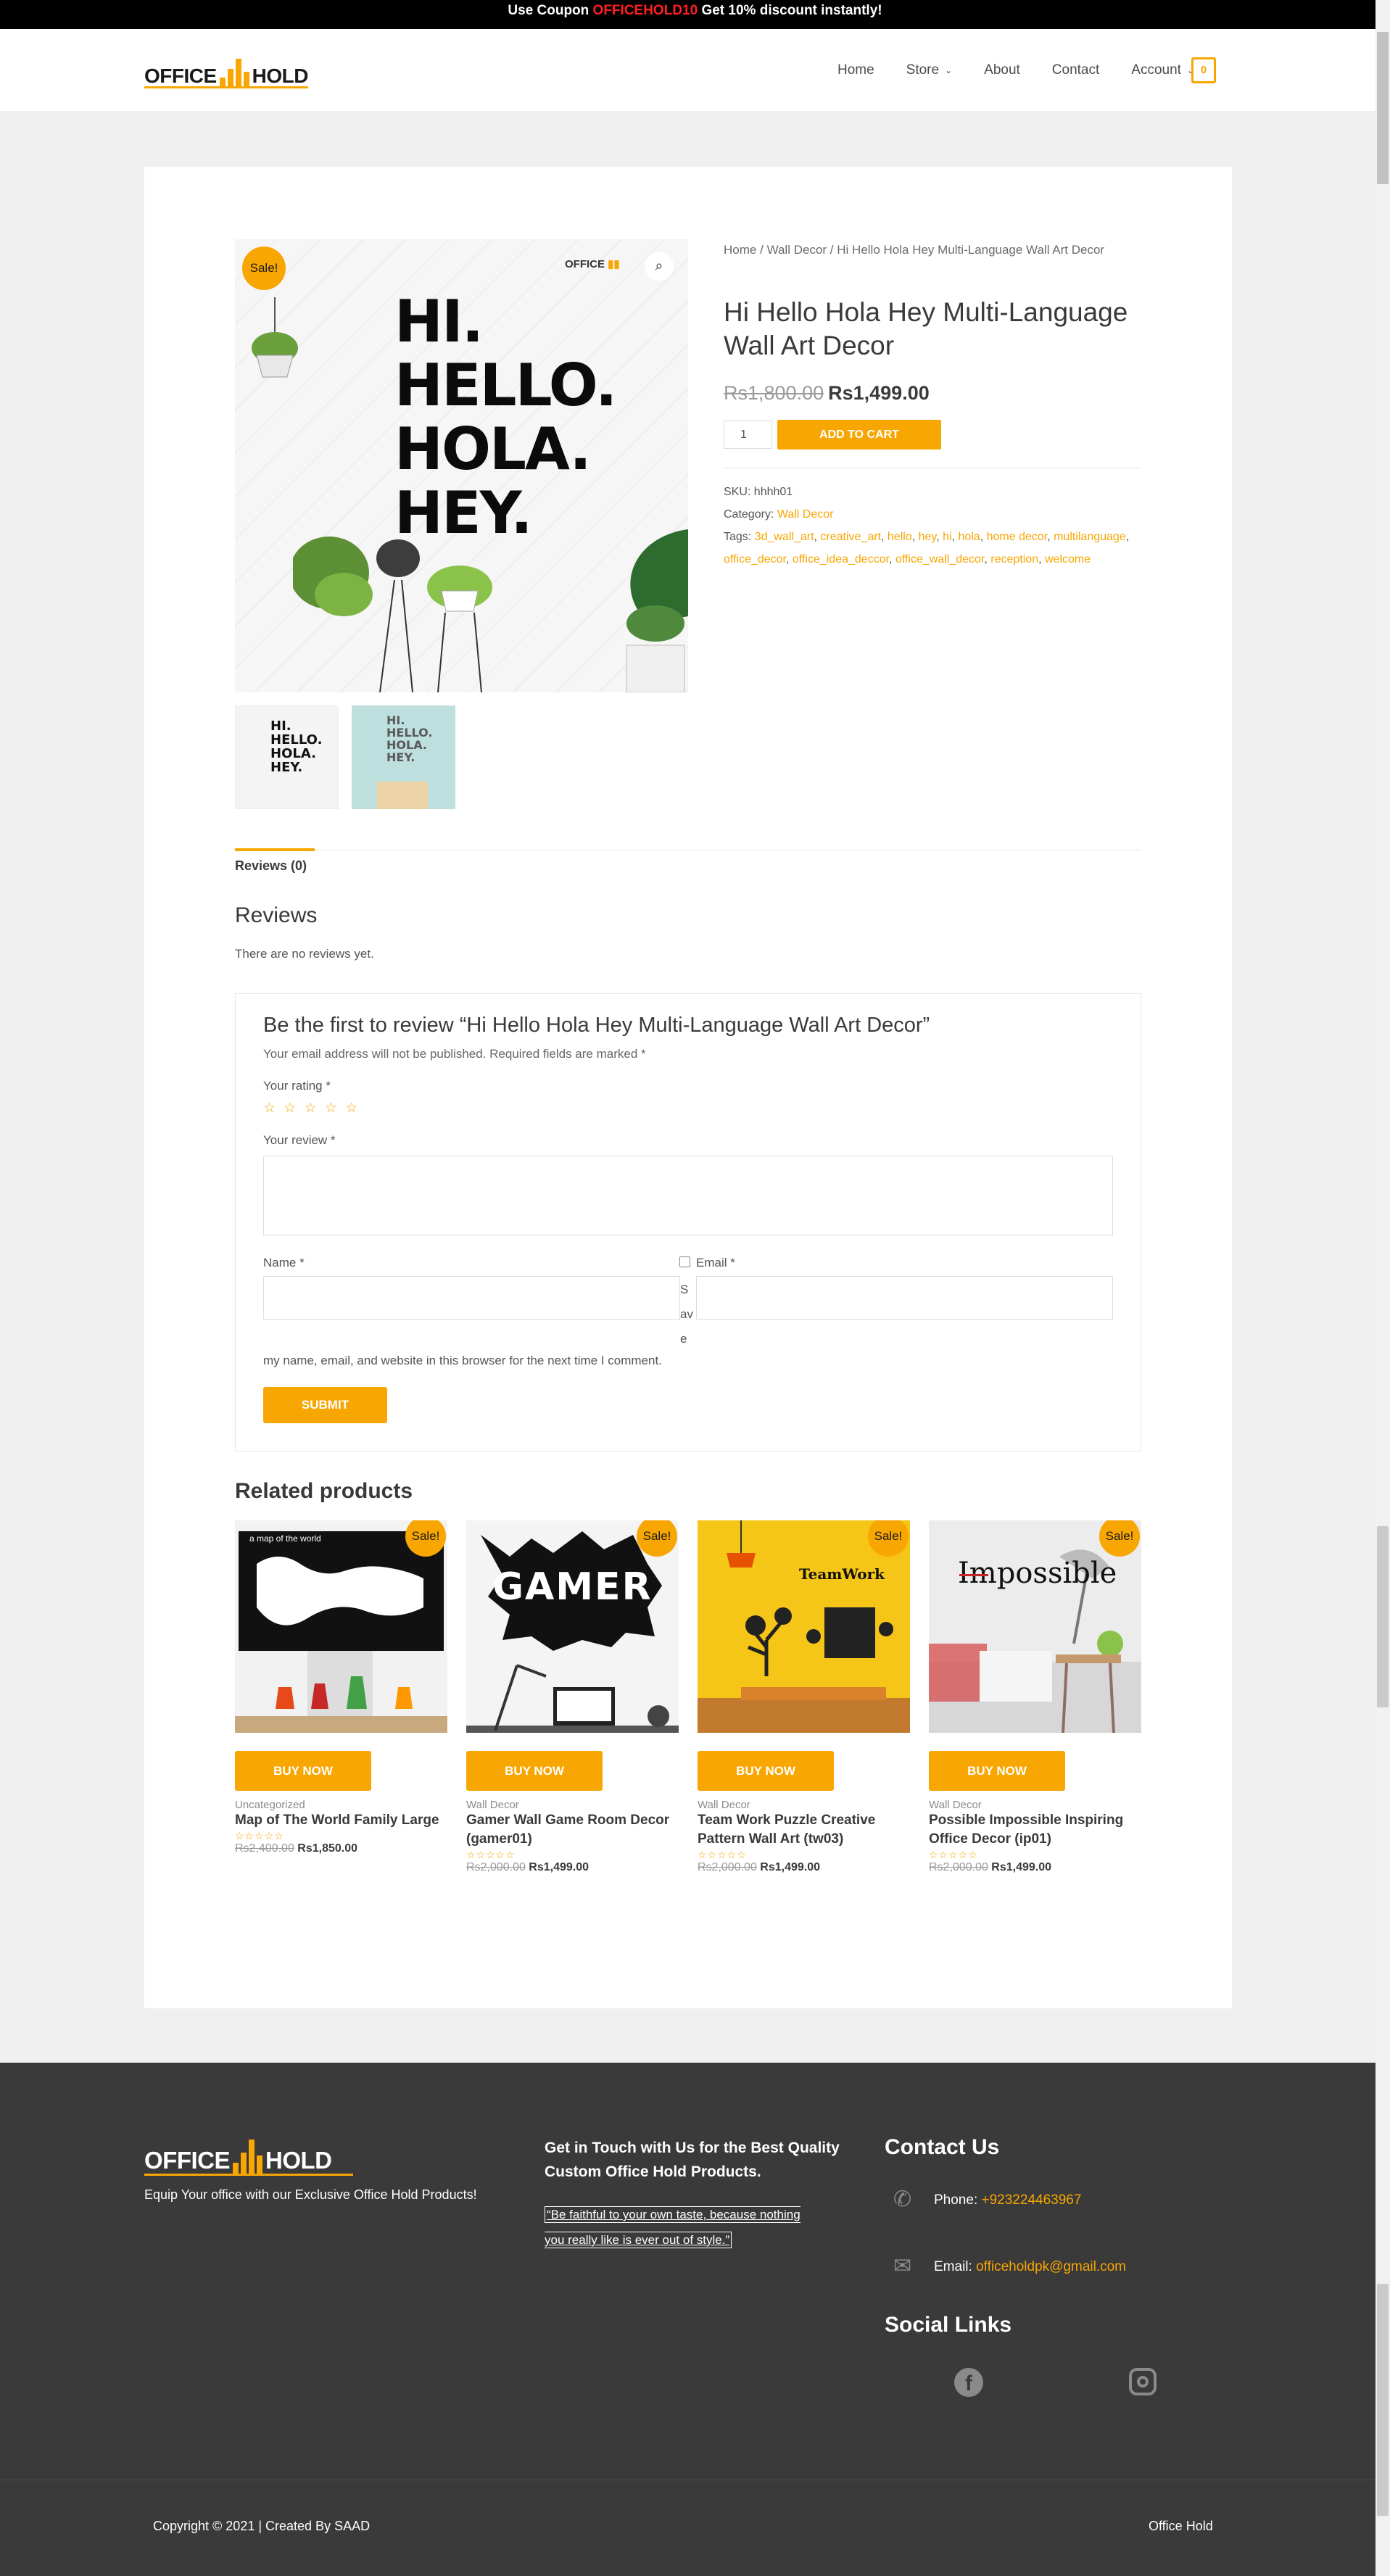  What do you see at coordinates (928, 537) in the screenshot?
I see `tag-link: hey` at bounding box center [928, 537].